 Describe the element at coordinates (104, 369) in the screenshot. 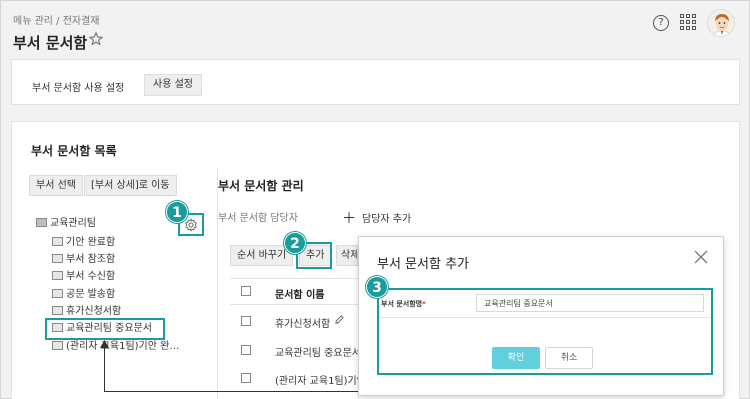

I see `annotation-arrow-line` at that location.